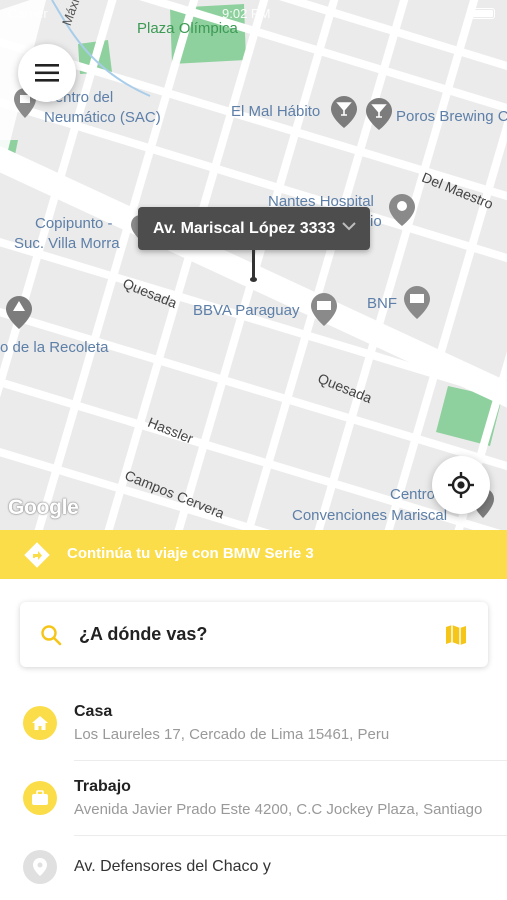  Describe the element at coordinates (40, 798) in the screenshot. I see `briefcase-icon` at that location.